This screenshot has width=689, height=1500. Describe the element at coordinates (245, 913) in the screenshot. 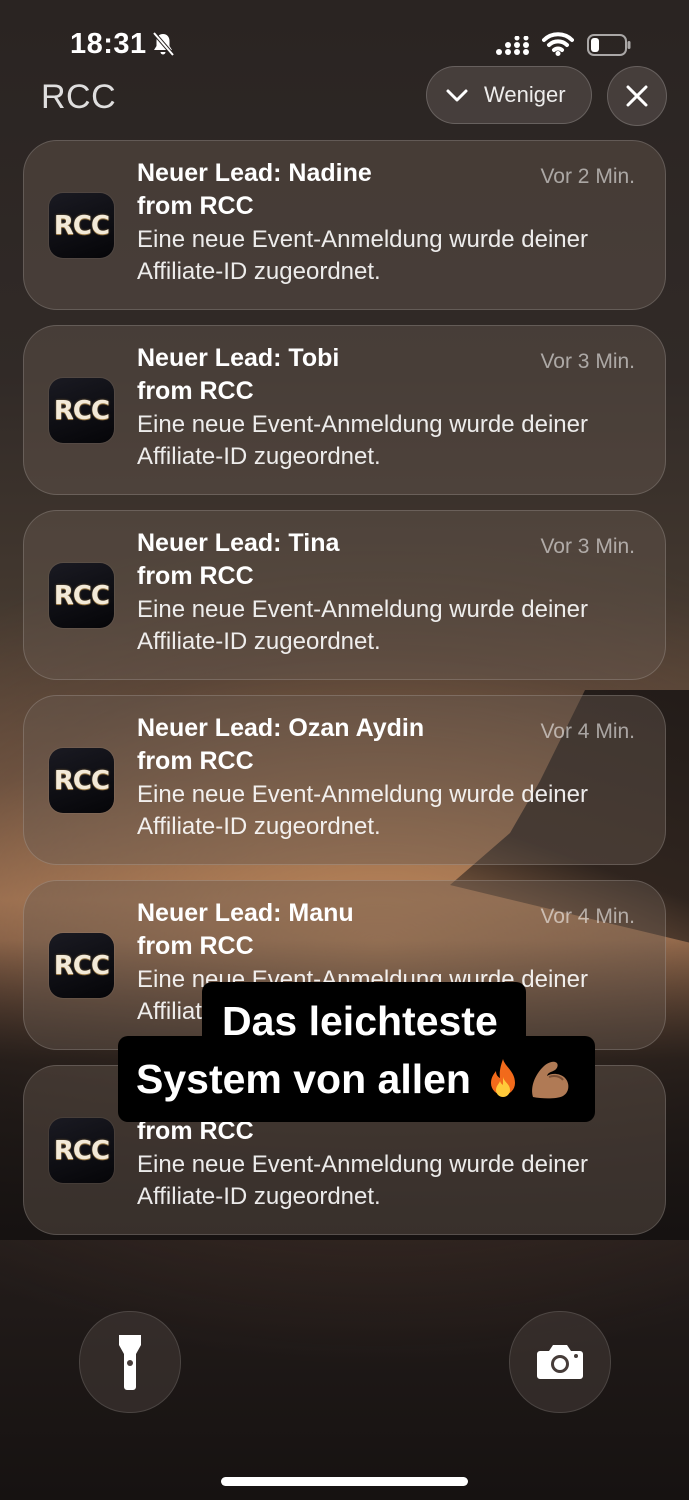

I see `notification-title: Neuer Lead: Manu` at that location.